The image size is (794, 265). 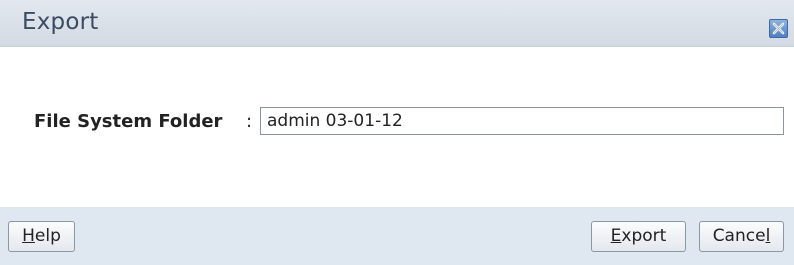 What do you see at coordinates (60, 22) in the screenshot?
I see `dialog-title: Export` at bounding box center [60, 22].